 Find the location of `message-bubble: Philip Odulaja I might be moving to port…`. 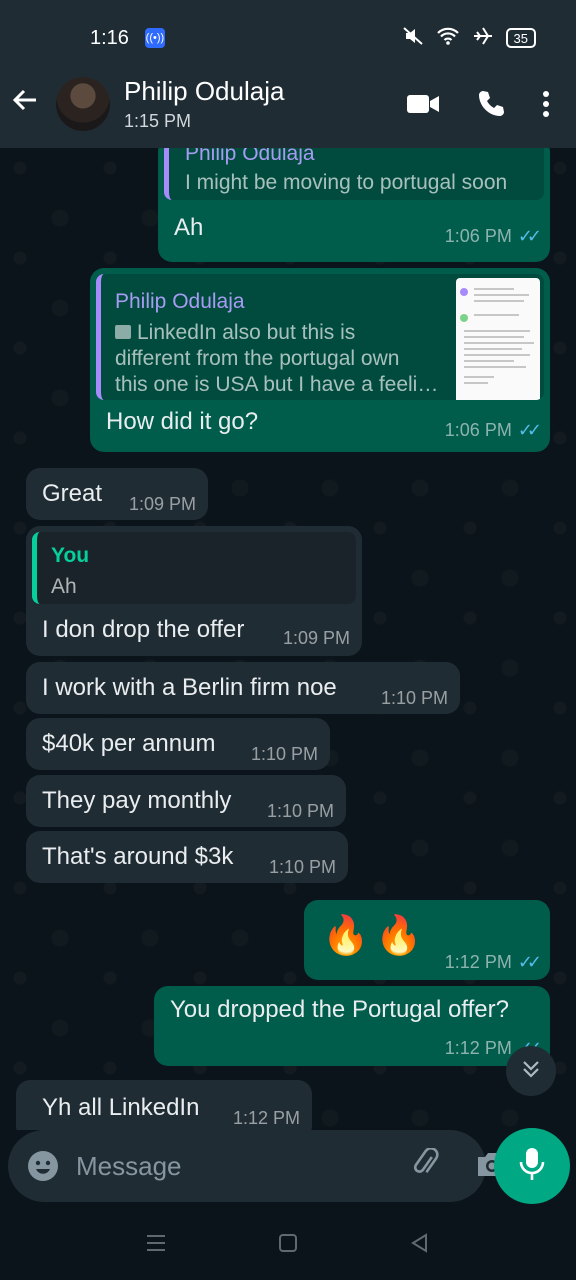

message-bubble: Philip Odulaja I might be moving to port… is located at coordinates (354, 205).